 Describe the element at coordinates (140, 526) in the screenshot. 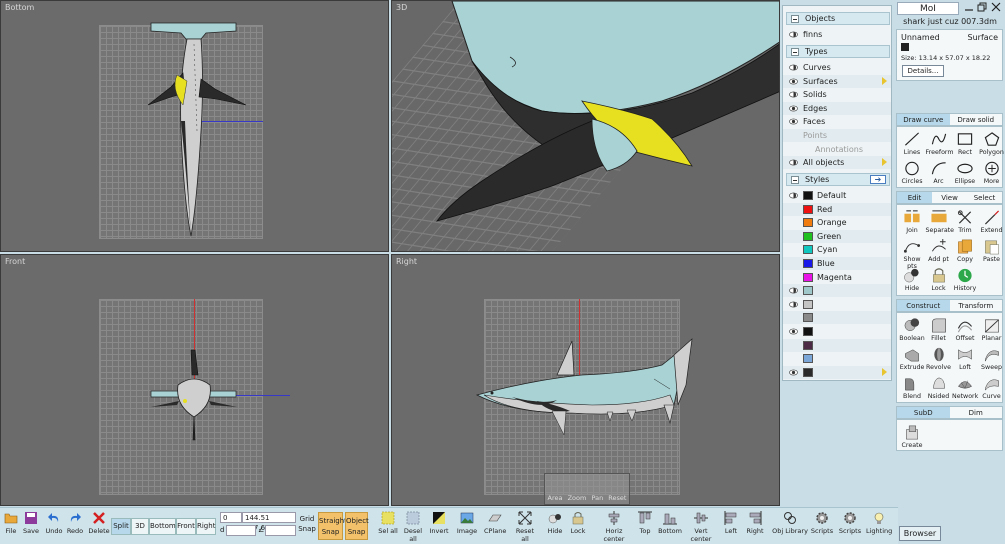

I see `view-tab-3d: 3D` at that location.